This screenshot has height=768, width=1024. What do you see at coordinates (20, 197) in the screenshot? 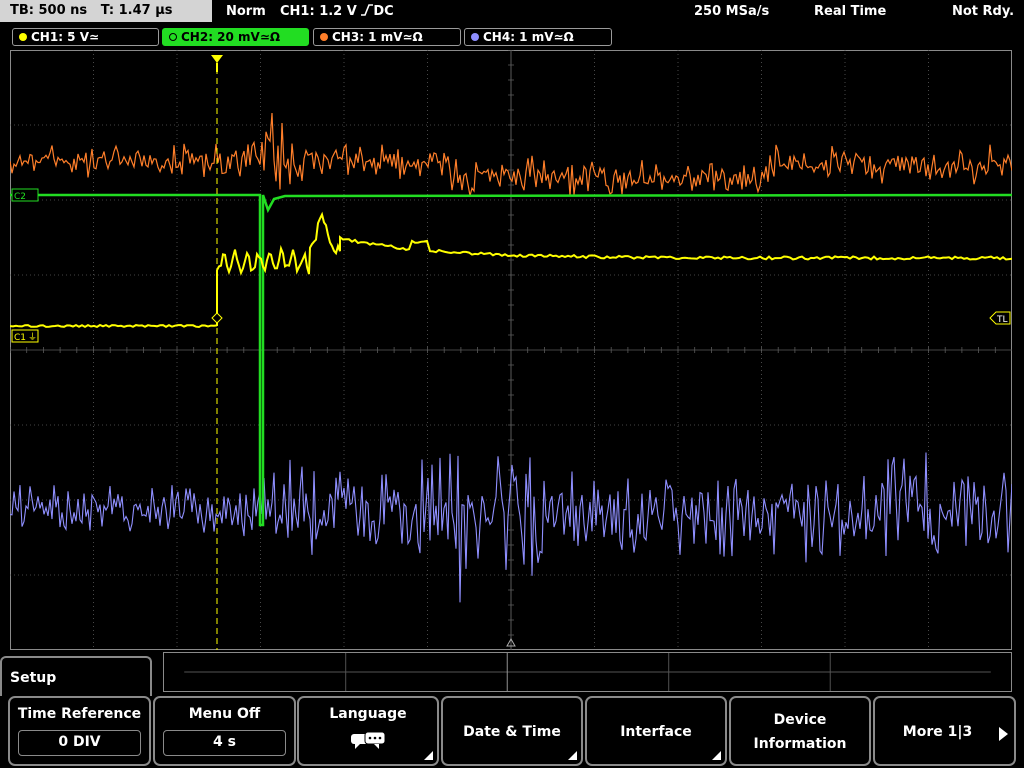
I see `ch2-marker-label: C2` at bounding box center [20, 197].